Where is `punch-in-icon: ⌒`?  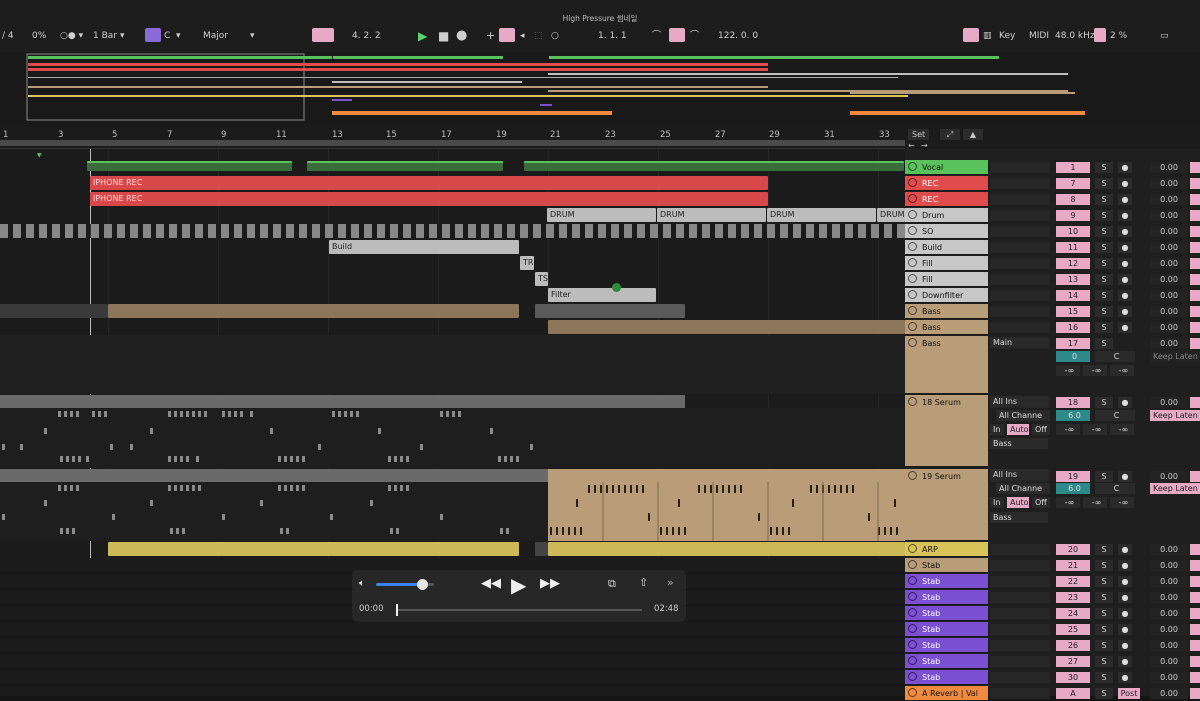
punch-in-icon: ⌒ is located at coordinates (656, 36).